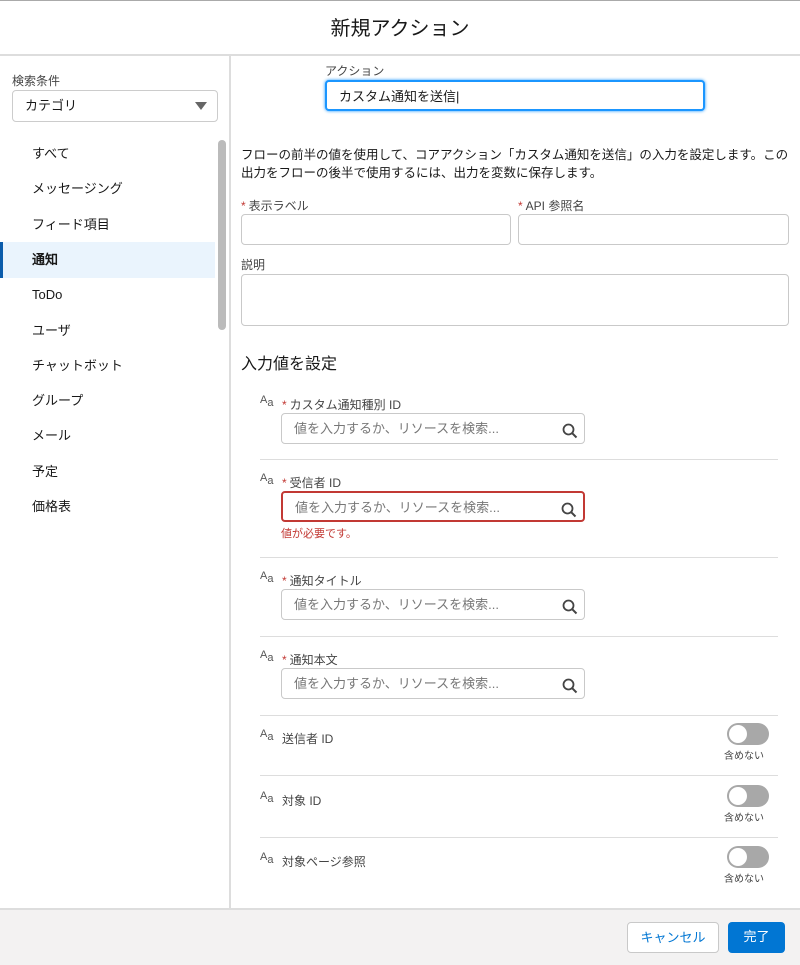 Image resolution: width=800 pixels, height=965 pixels. I want to click on desc-textarea, so click(515, 300).